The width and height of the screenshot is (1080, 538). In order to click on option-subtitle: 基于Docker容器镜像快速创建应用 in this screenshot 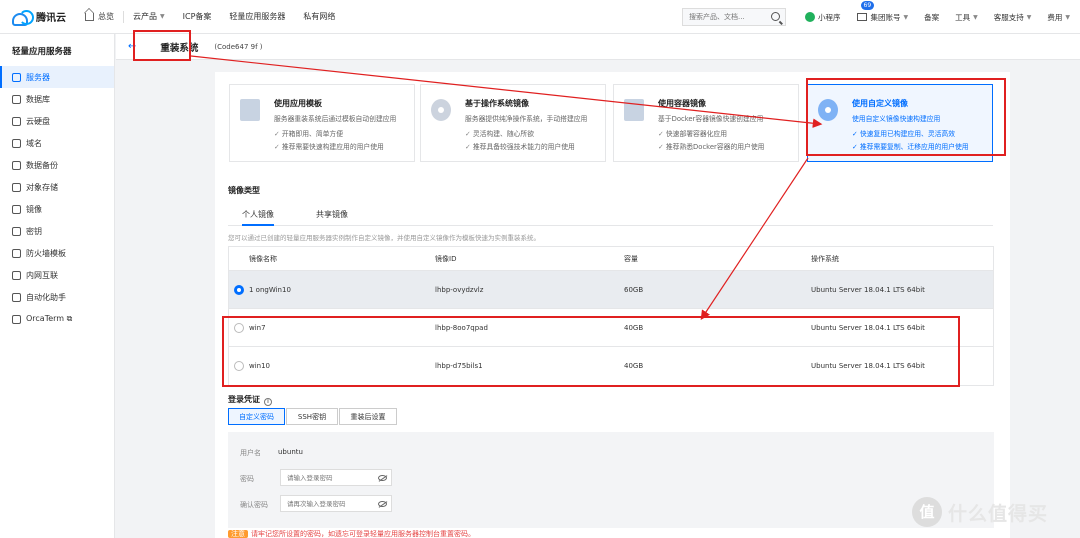, I will do `click(711, 119)`.